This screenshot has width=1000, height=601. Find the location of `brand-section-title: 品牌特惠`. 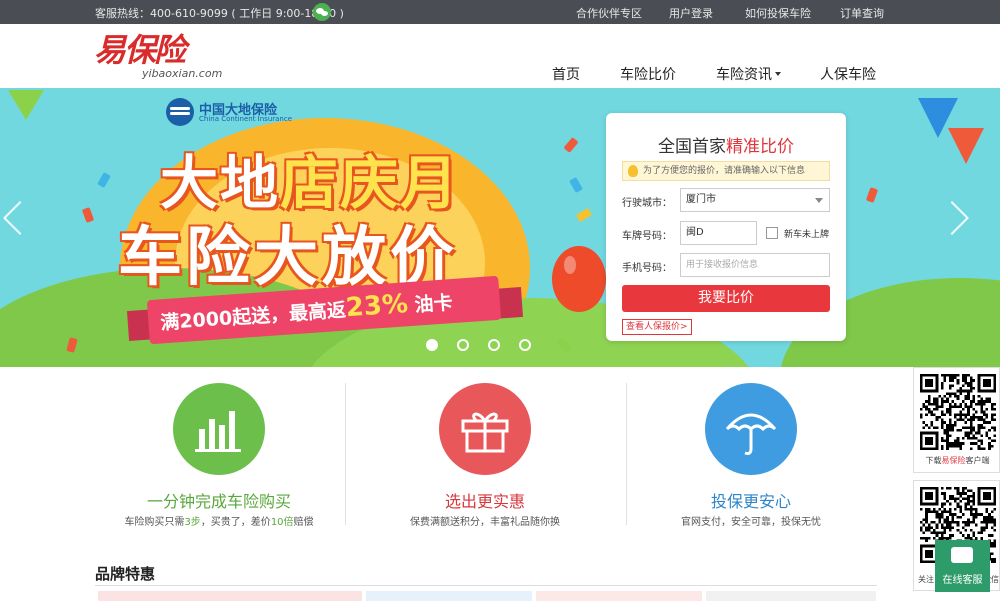

brand-section-title: 品牌特惠 is located at coordinates (125, 574).